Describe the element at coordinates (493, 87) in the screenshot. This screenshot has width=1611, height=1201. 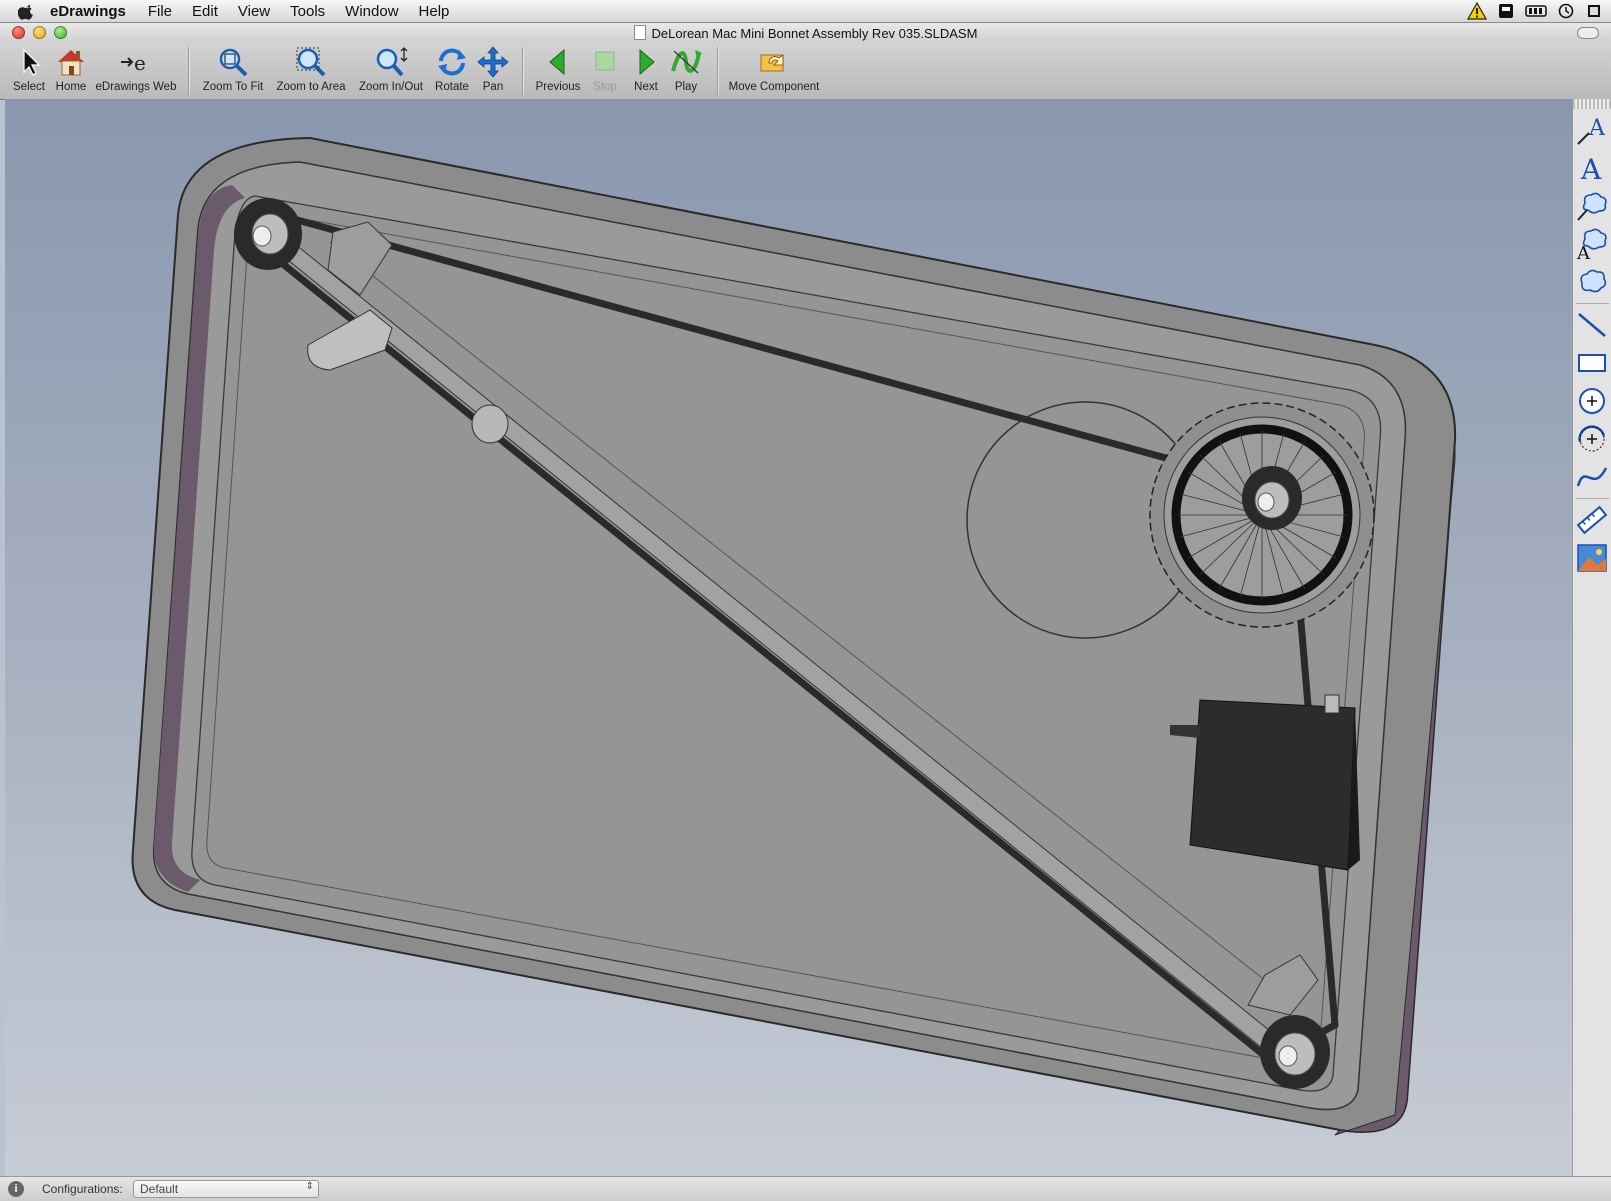
I see `pan-label: Pan` at that location.